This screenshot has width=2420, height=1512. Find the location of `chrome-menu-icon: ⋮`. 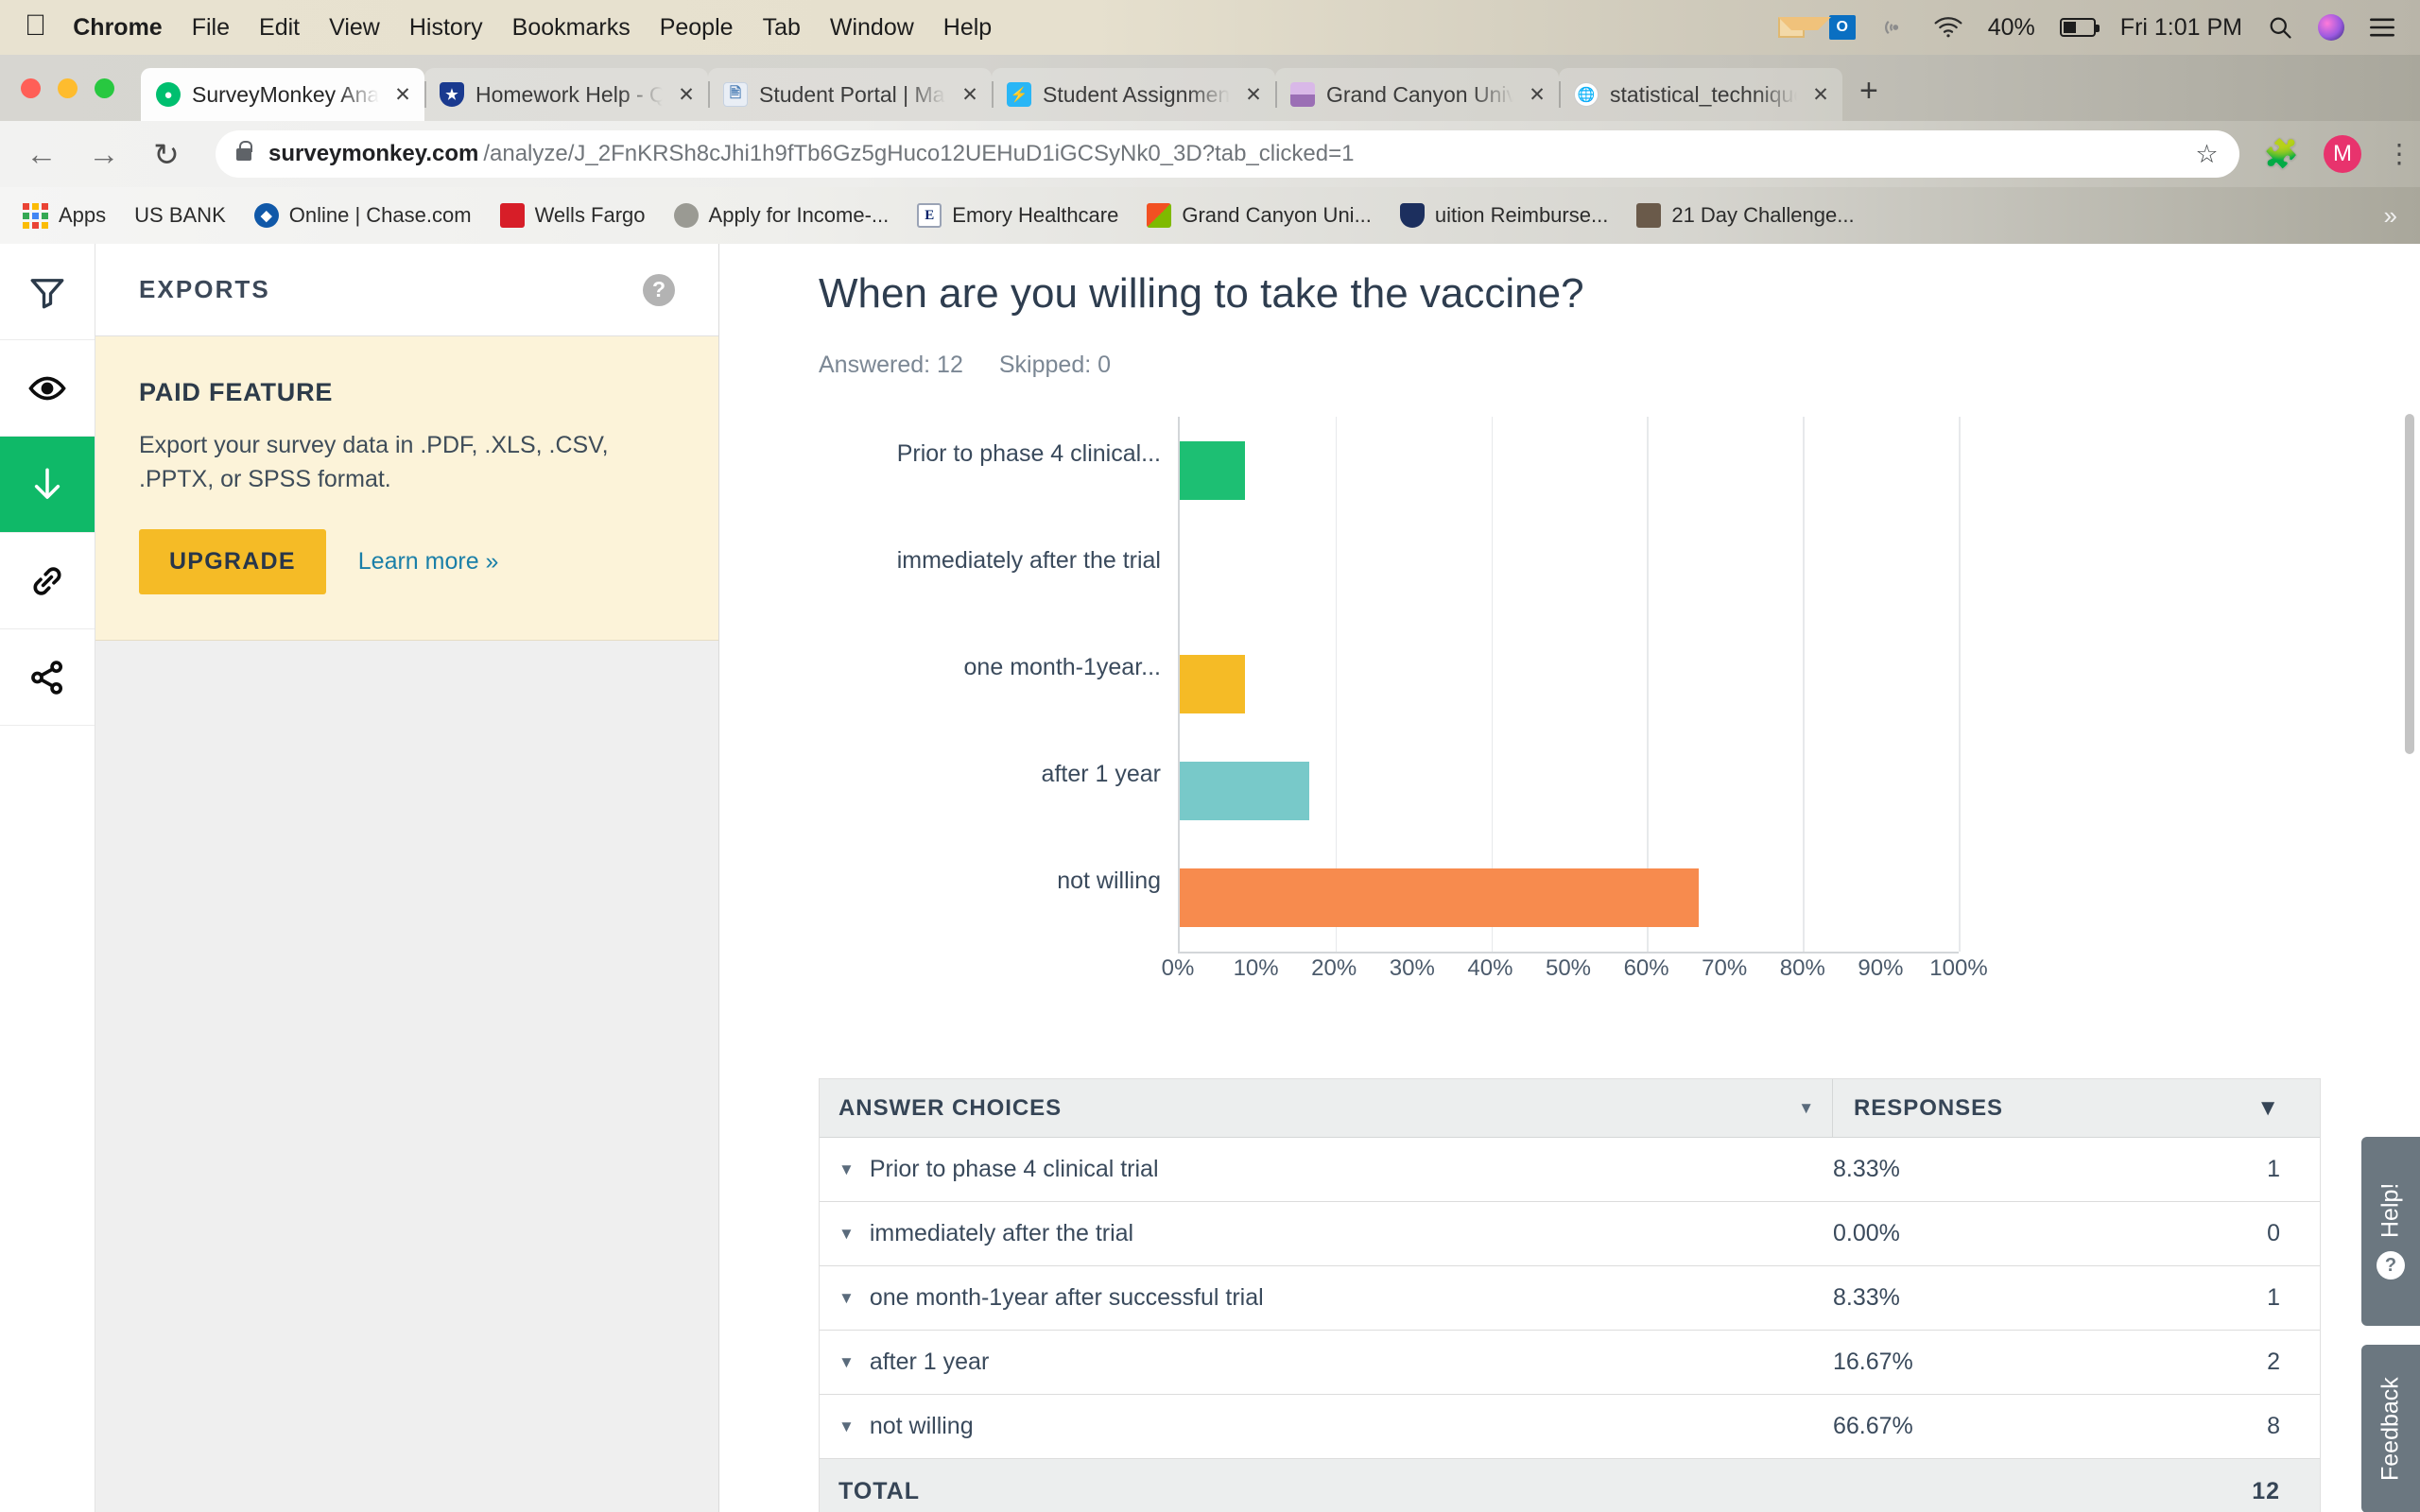

chrome-menu-icon: ⋮ is located at coordinates (2399, 153).